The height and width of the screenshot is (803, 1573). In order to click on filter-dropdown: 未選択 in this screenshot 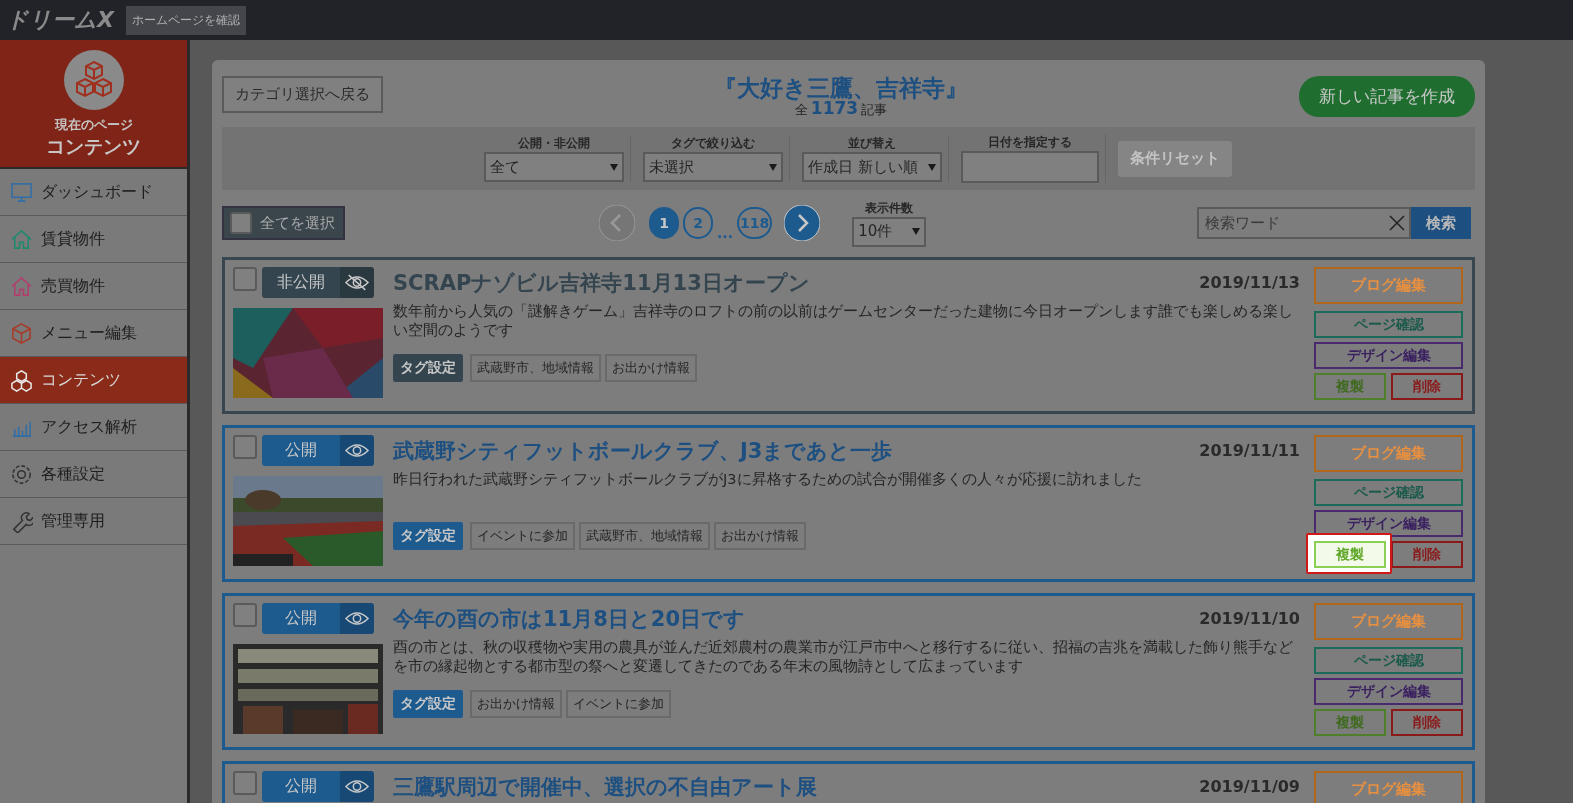, I will do `click(713, 167)`.